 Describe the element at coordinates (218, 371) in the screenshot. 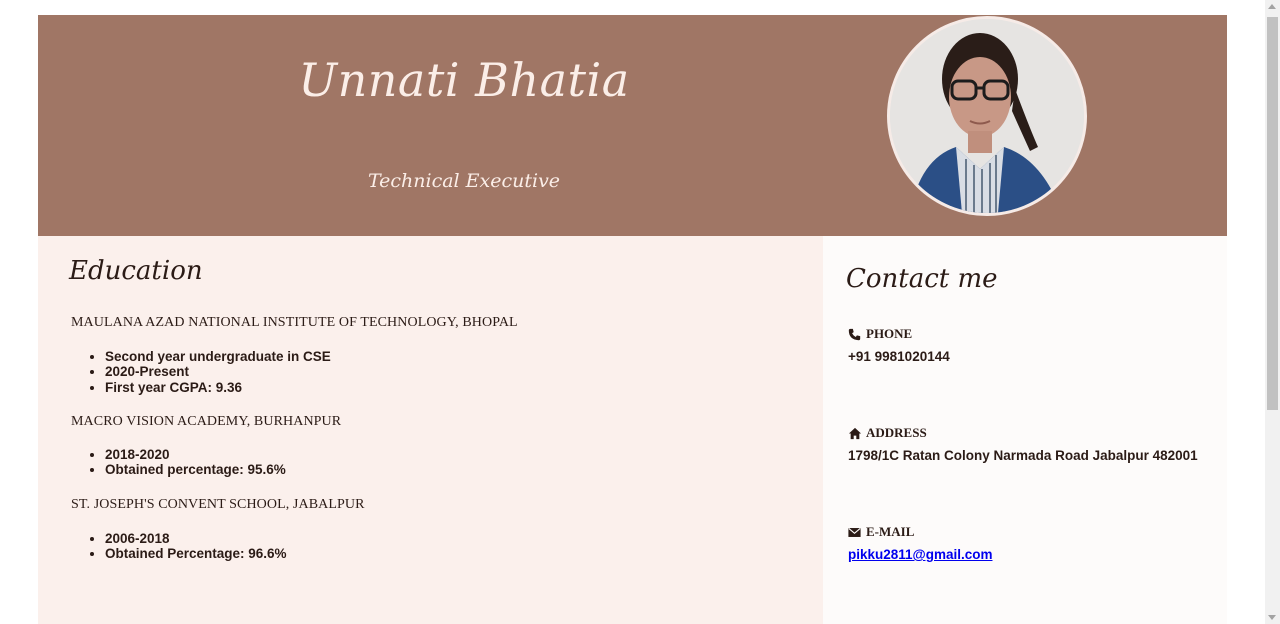

I see `list-item: 2020-Present` at that location.